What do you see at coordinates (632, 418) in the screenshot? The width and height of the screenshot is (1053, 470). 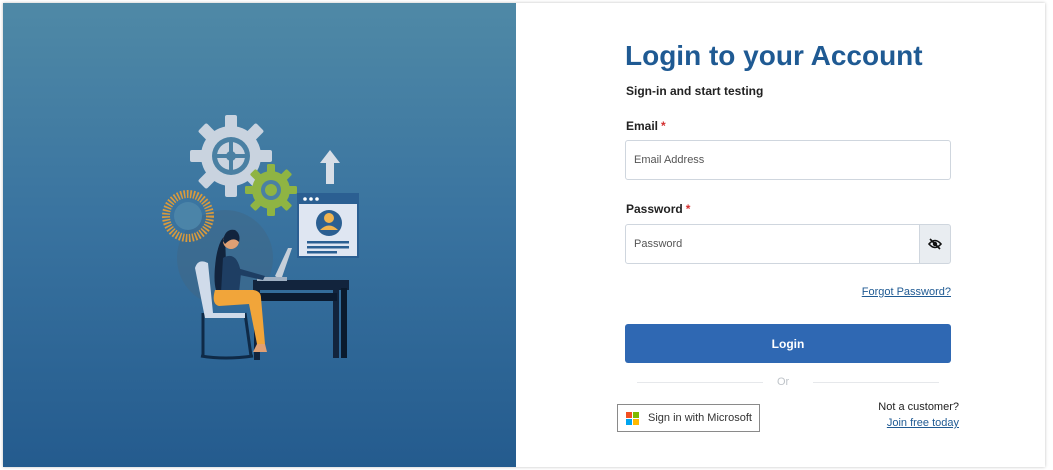 I see `microsoft-logo-icon` at bounding box center [632, 418].